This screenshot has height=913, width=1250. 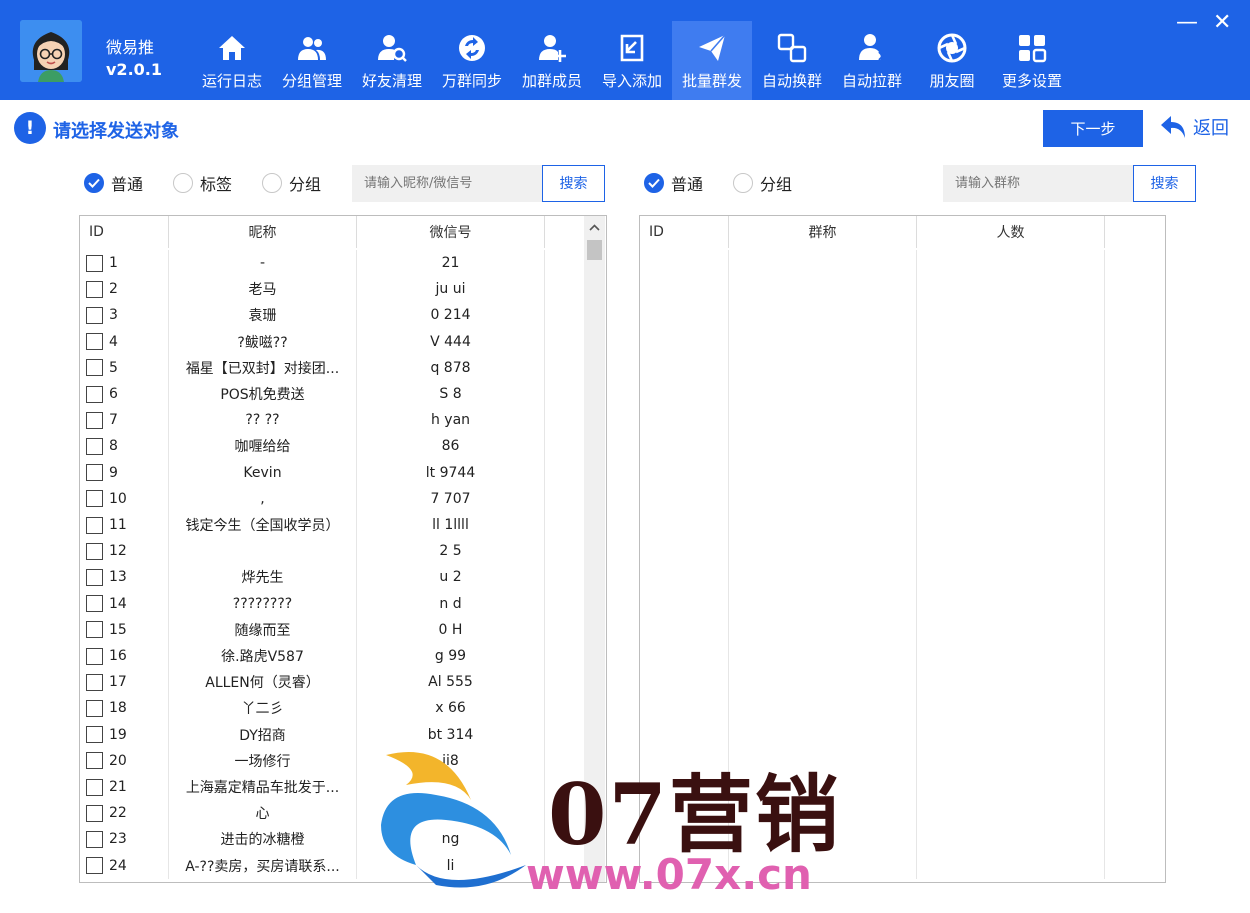 What do you see at coordinates (1032, 60) in the screenshot?
I see `nav-item-10: 更多设置` at bounding box center [1032, 60].